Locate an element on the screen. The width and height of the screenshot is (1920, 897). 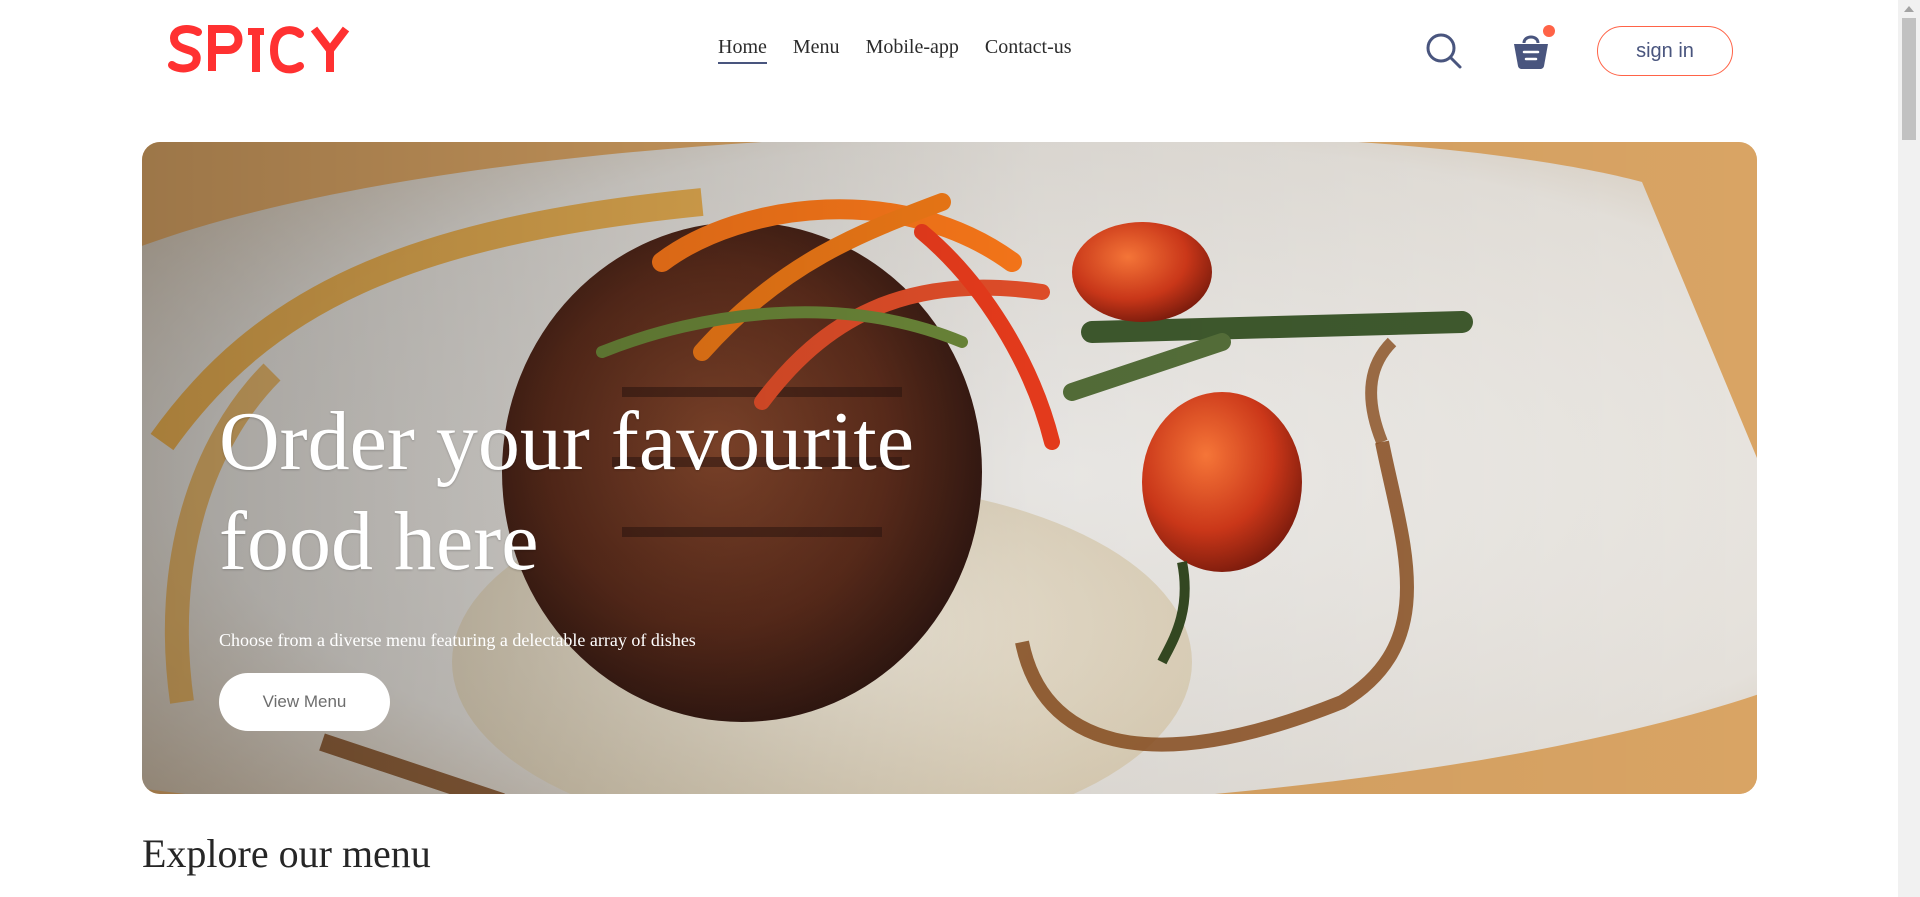
navbar-actions: sign in is located at coordinates (1579, 50).